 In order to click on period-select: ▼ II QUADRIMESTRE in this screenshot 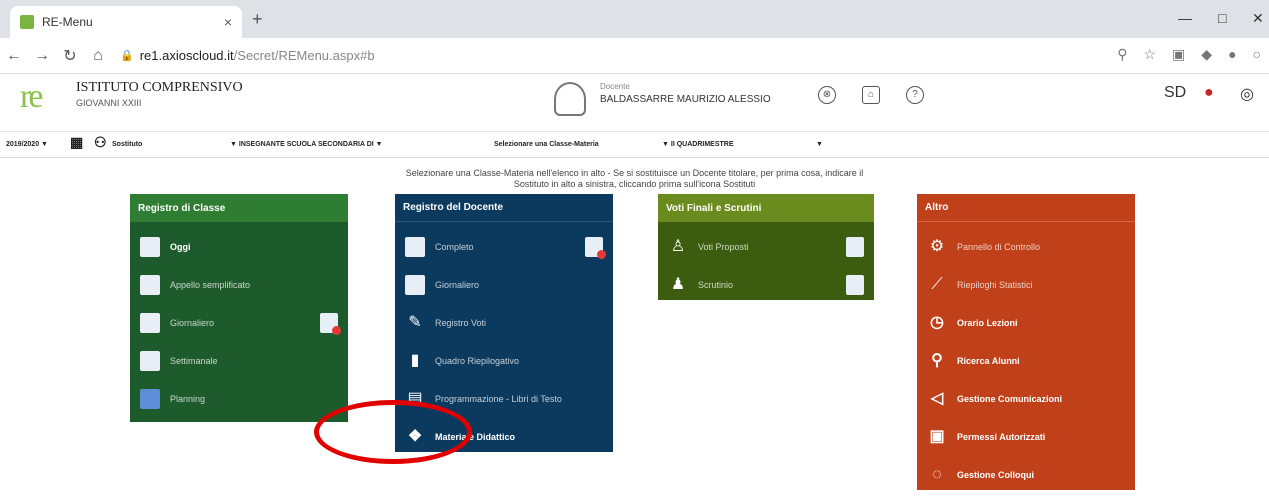, I will do `click(698, 144)`.